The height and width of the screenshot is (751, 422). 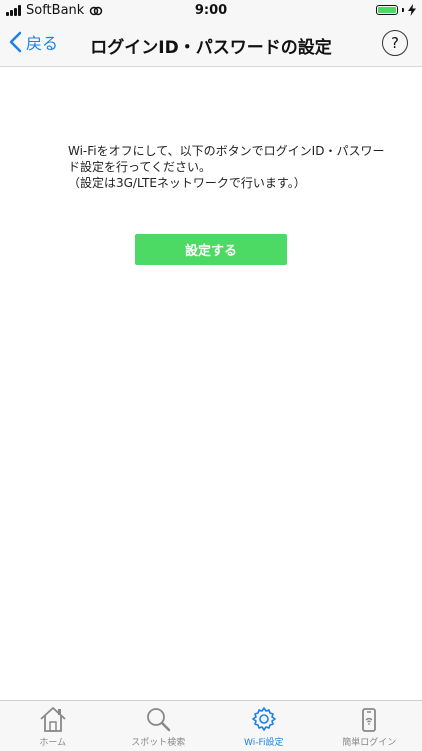 What do you see at coordinates (228, 183) in the screenshot?
I see `message-line-2: （設定は3G/LTEネットワークで行います。）` at bounding box center [228, 183].